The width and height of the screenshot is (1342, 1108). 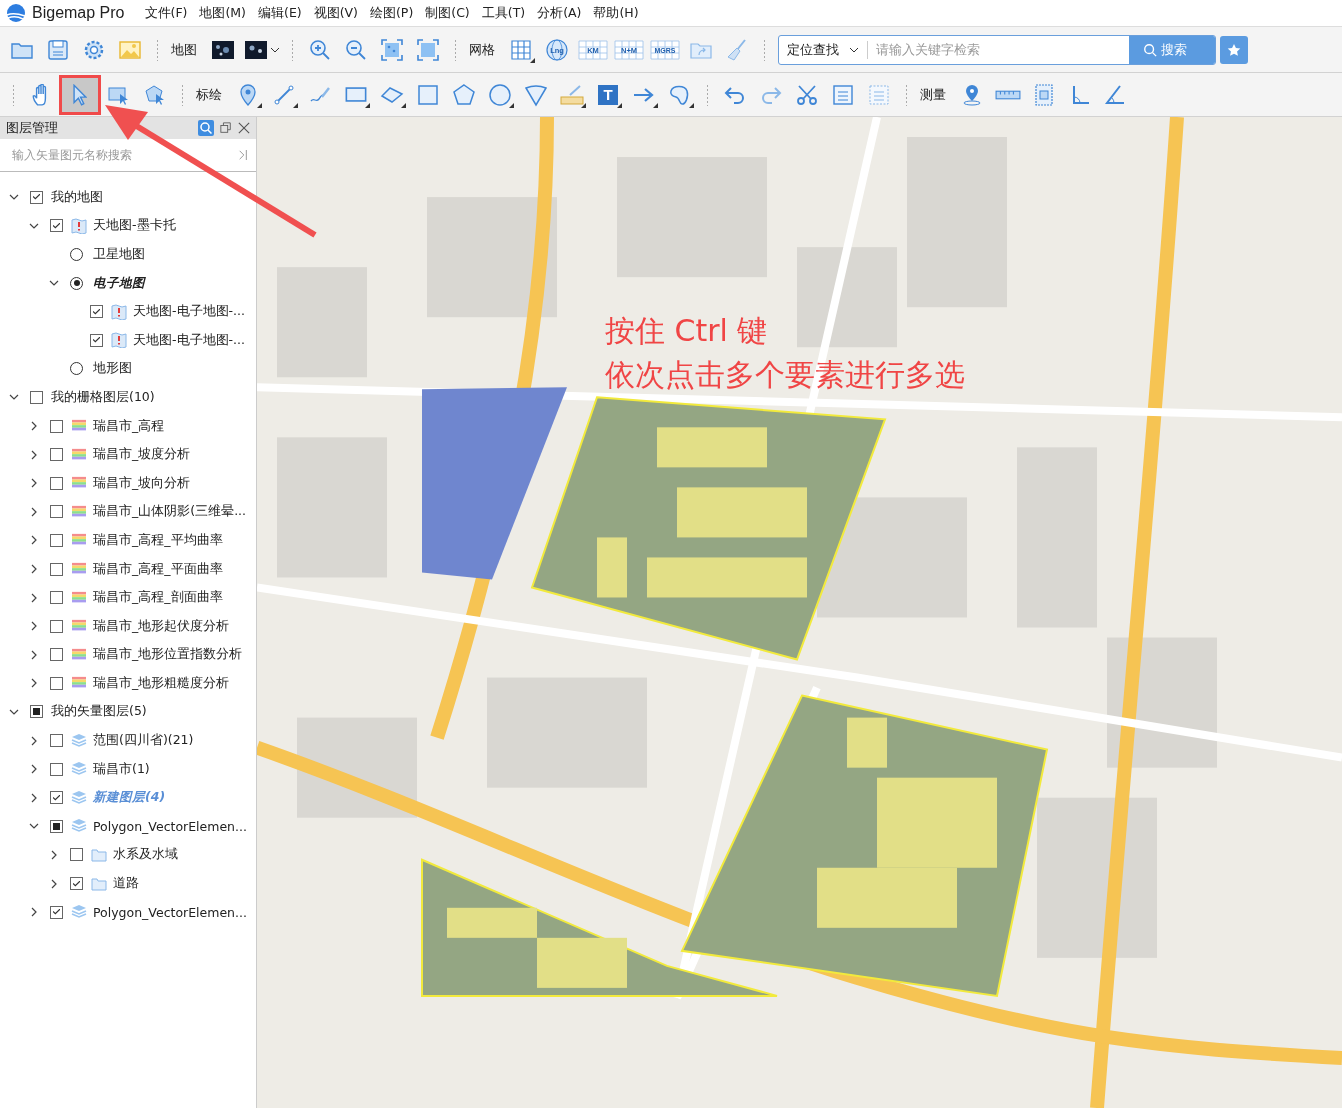 I want to click on layer-name: 我的栅格图层(10), so click(x=103, y=397).